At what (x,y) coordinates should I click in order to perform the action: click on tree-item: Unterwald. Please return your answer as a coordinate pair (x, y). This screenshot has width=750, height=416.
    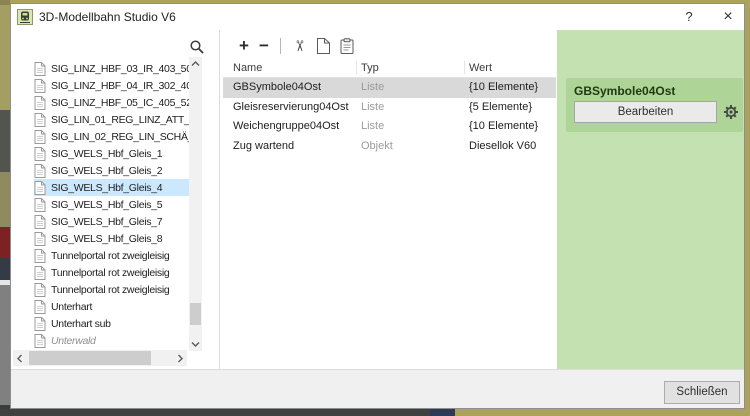
    Looking at the image, I should click on (100, 340).